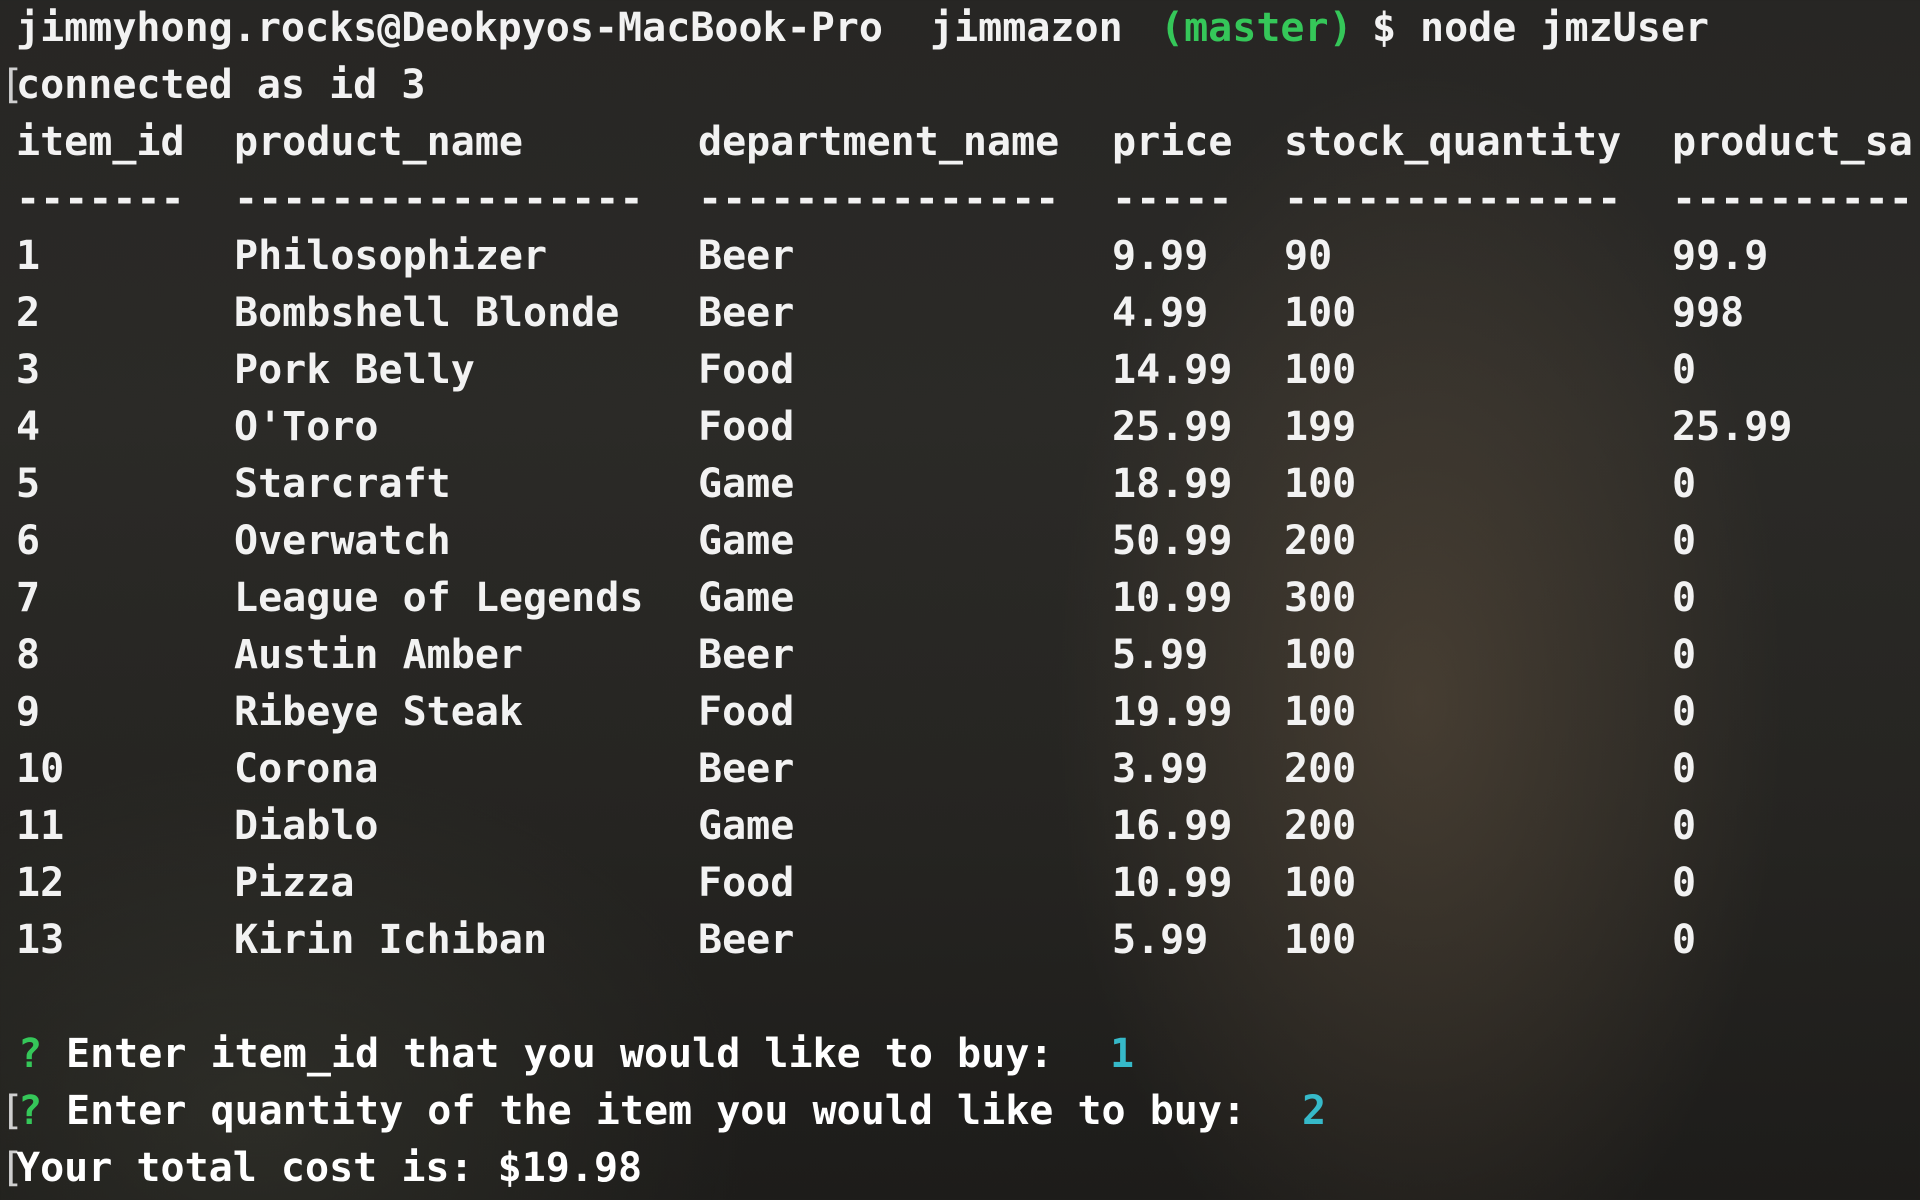  Describe the element at coordinates (856, 541) in the screenshot. I see `table-row: 6 Overwatch Game 50.99 200 0` at that location.